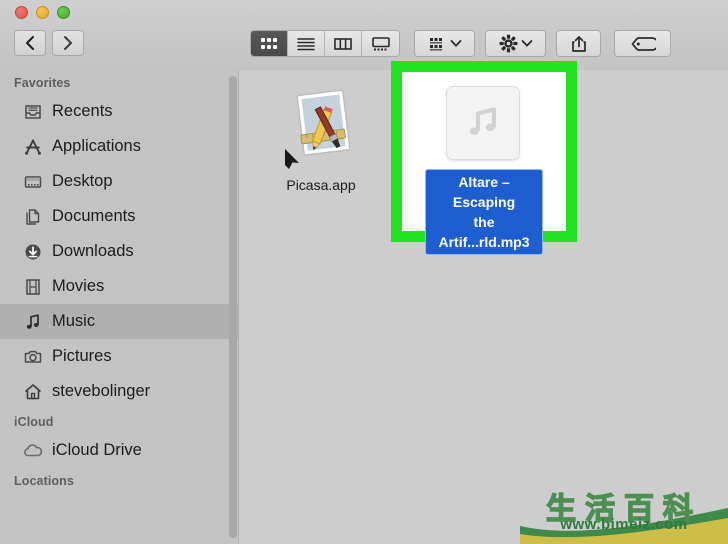 This screenshot has width=728, height=544. What do you see at coordinates (97, 450) in the screenshot?
I see `sidebar-item-label: iCloud Drive` at bounding box center [97, 450].